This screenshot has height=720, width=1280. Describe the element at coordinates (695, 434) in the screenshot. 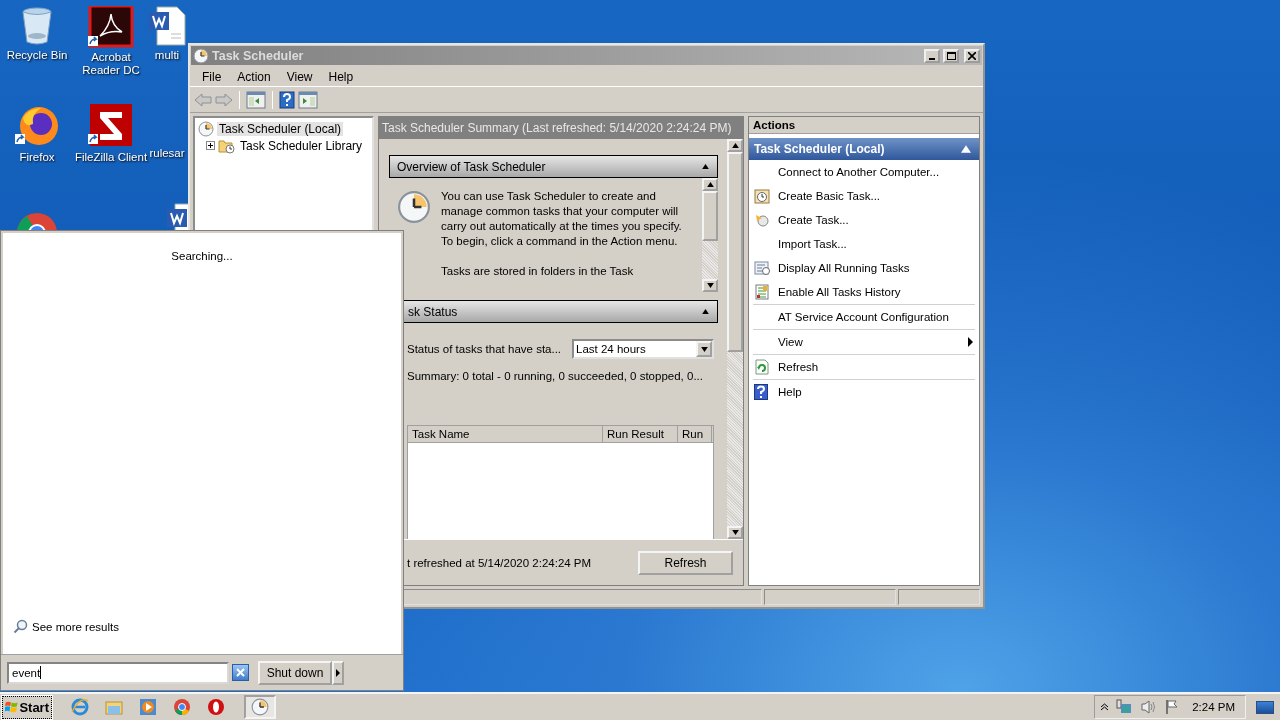

I see `column-header: Run` at that location.